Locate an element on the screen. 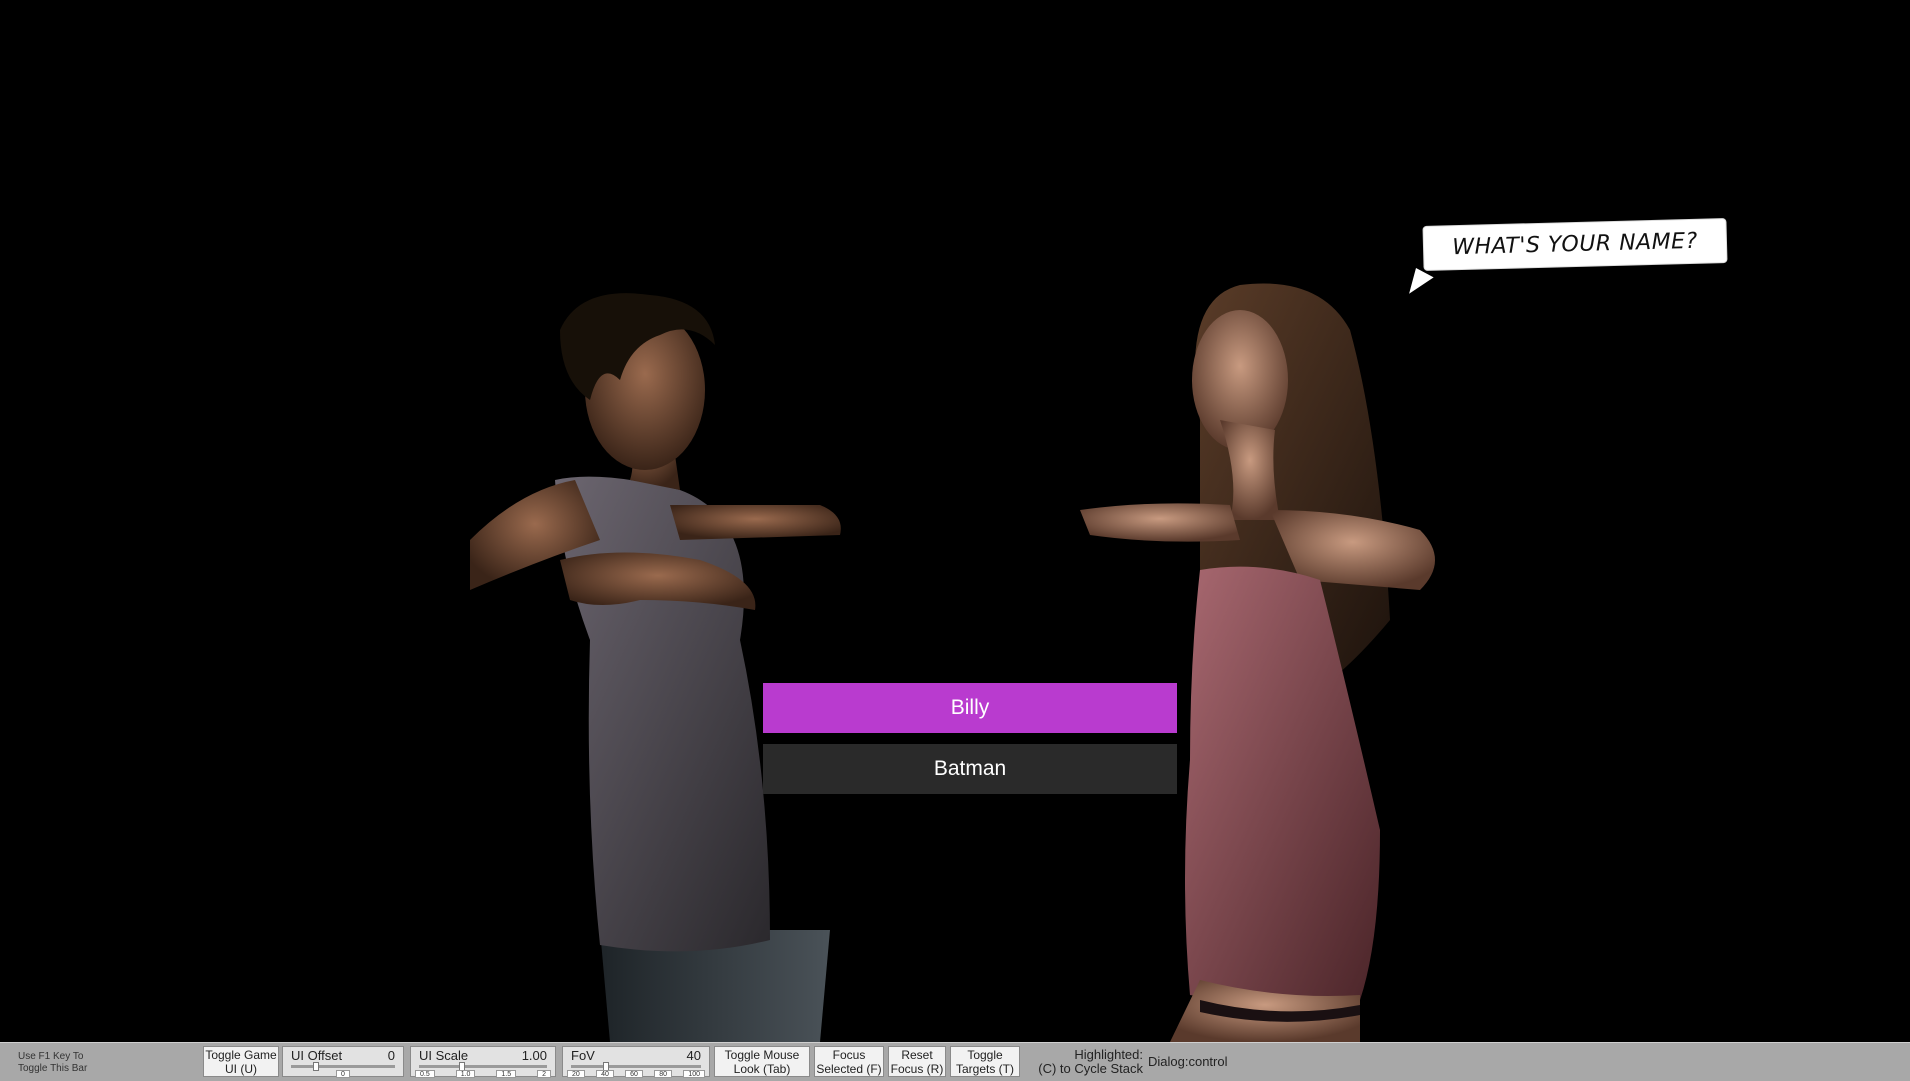 This screenshot has width=1910, height=1081. highlighted-label-line2: (C) to Cycle Stack is located at coordinates (1090, 1068).